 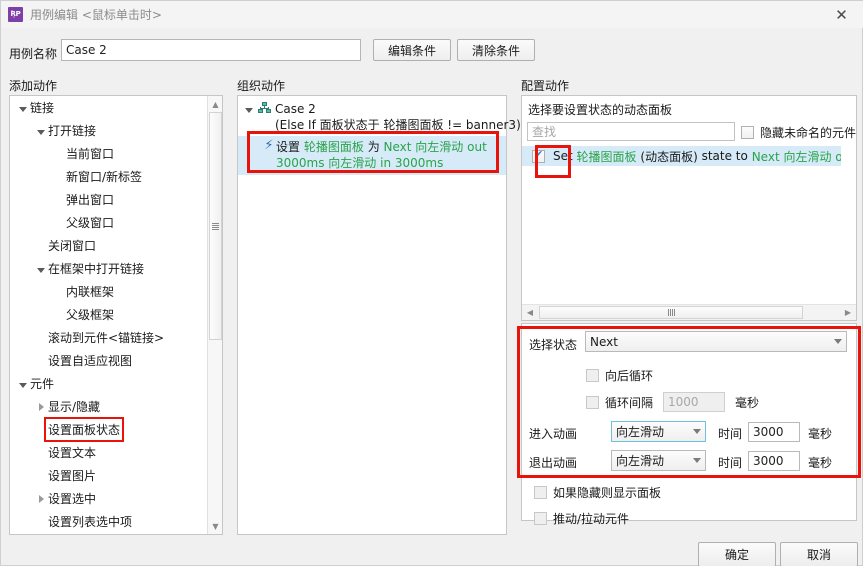 I want to click on hscroll-right-icon: ▶, so click(x=848, y=312).